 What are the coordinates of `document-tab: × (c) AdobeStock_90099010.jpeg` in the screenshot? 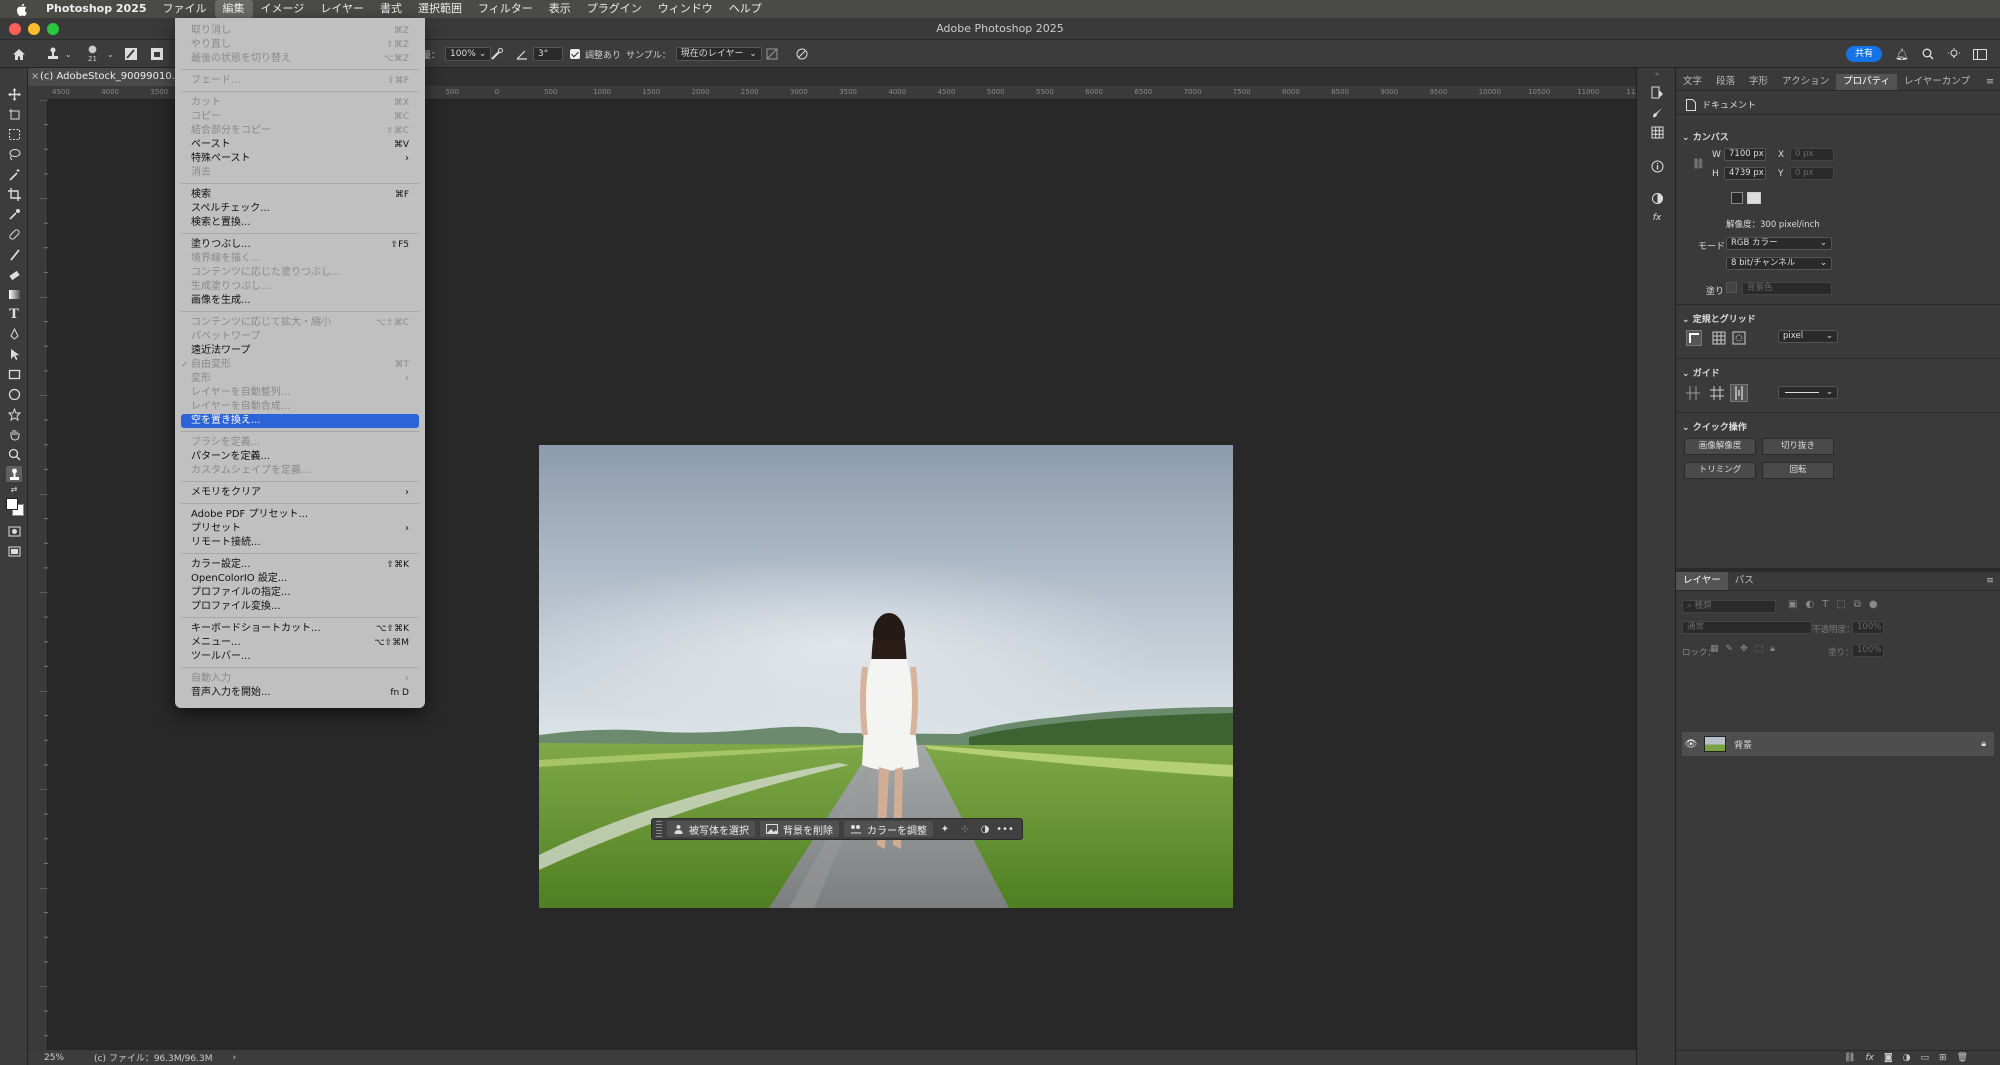 It's located at (103, 77).